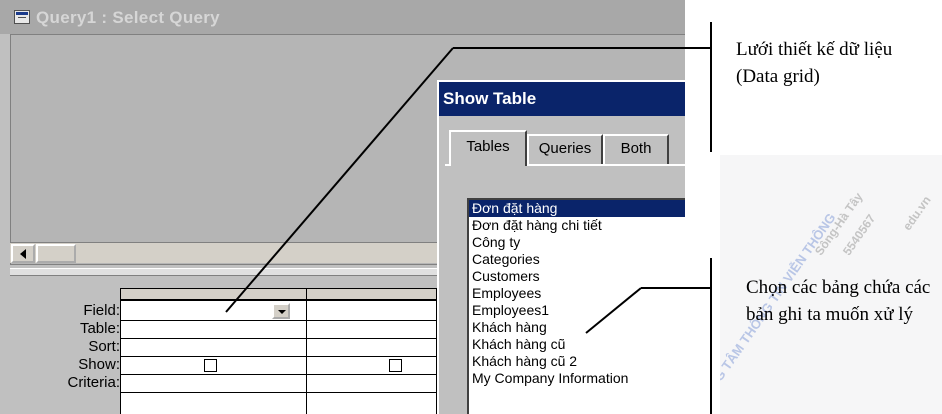  I want to click on list-item: Khách hàng cũ 2, so click(577, 361).